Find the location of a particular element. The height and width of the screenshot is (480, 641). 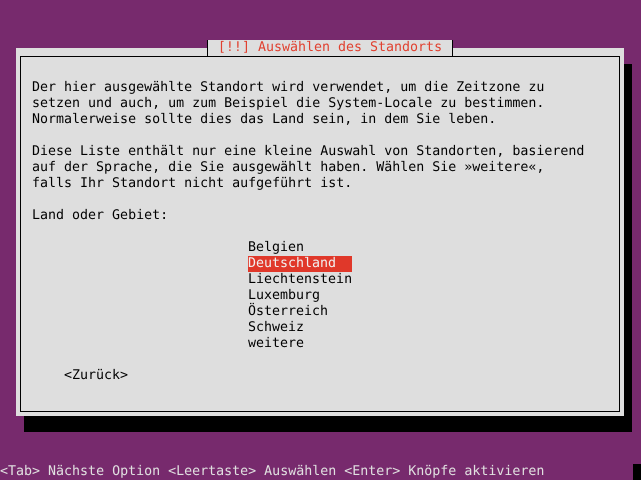

country-option: Österreich is located at coordinates (288, 312).